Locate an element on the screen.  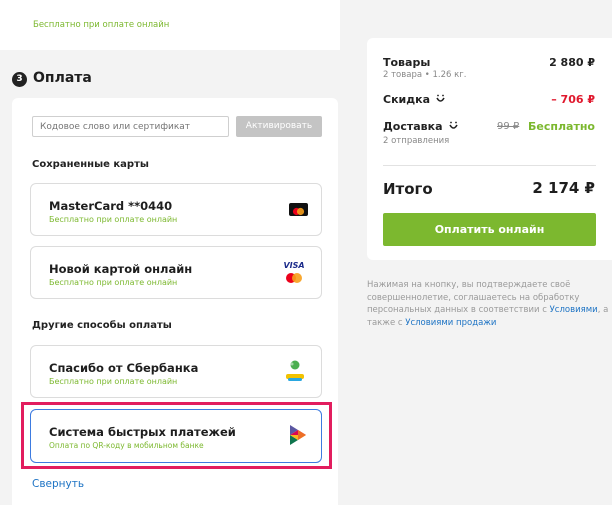
sale-terms-link: Условиями продажи is located at coordinates (450, 323).